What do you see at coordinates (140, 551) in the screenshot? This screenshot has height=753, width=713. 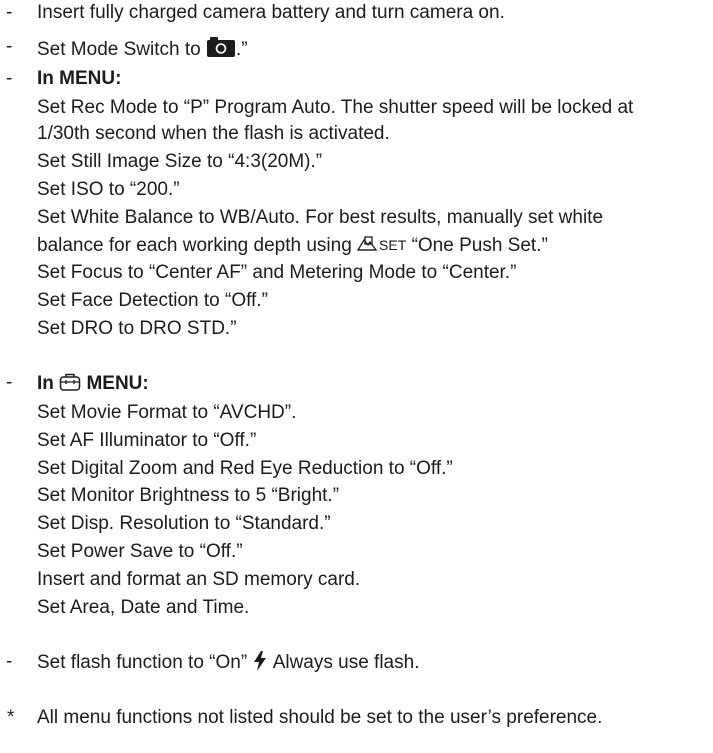 I see `menu2-item: Set Power Save to “Off.”` at bounding box center [140, 551].